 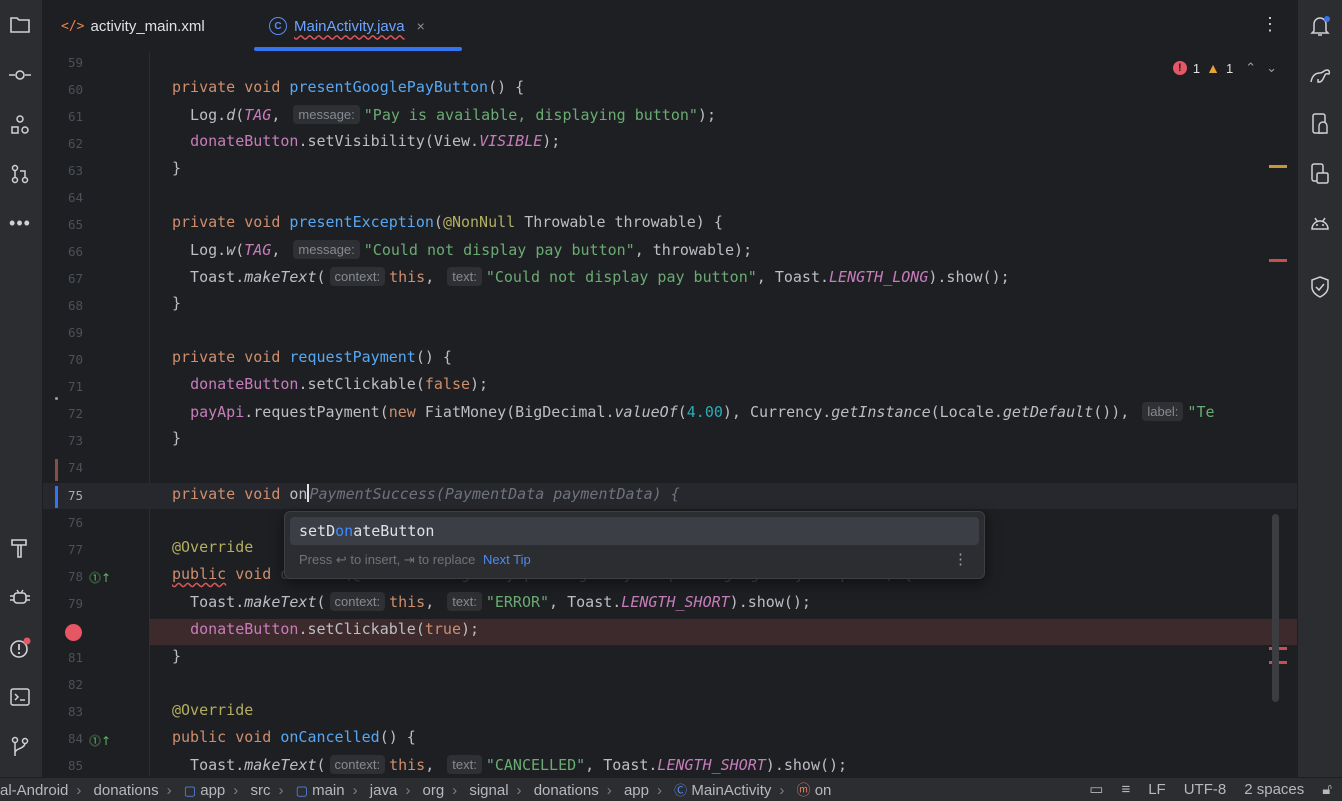 What do you see at coordinates (260, 790) in the screenshot?
I see `breadcrumb-item: src` at bounding box center [260, 790].